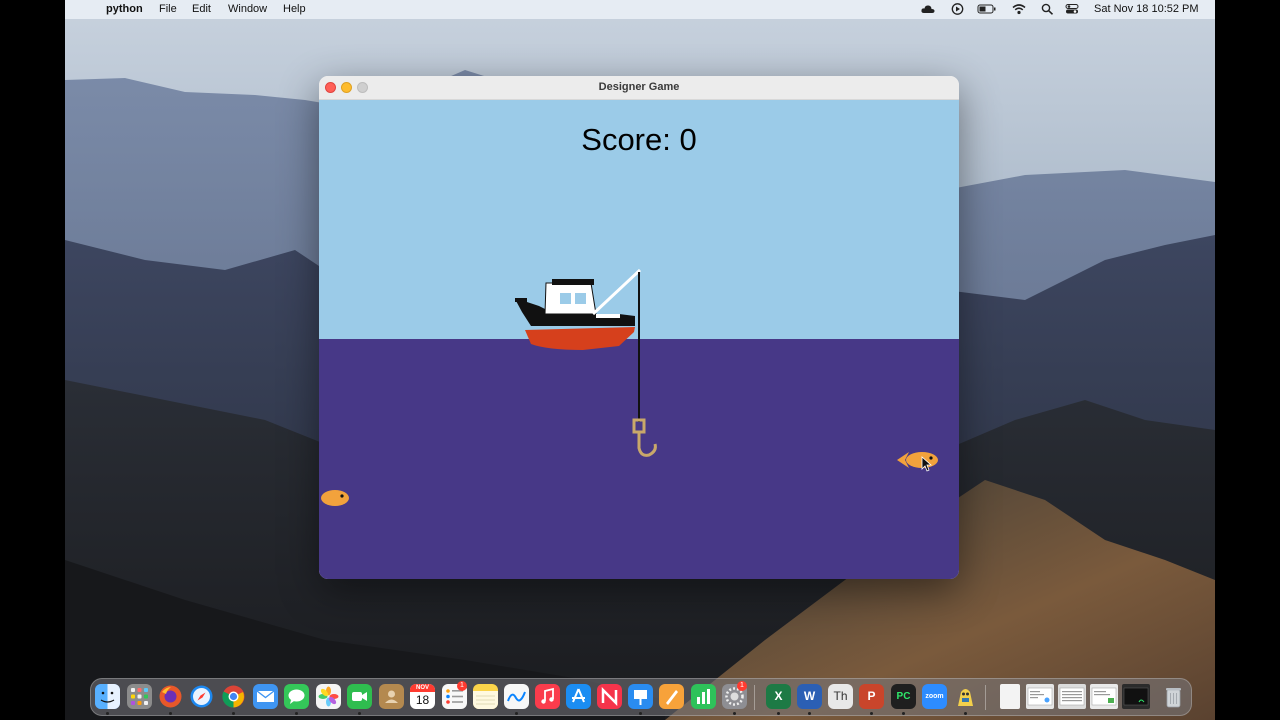  Describe the element at coordinates (871, 696) in the screenshot. I see `powerpoint-icon: P` at that location.